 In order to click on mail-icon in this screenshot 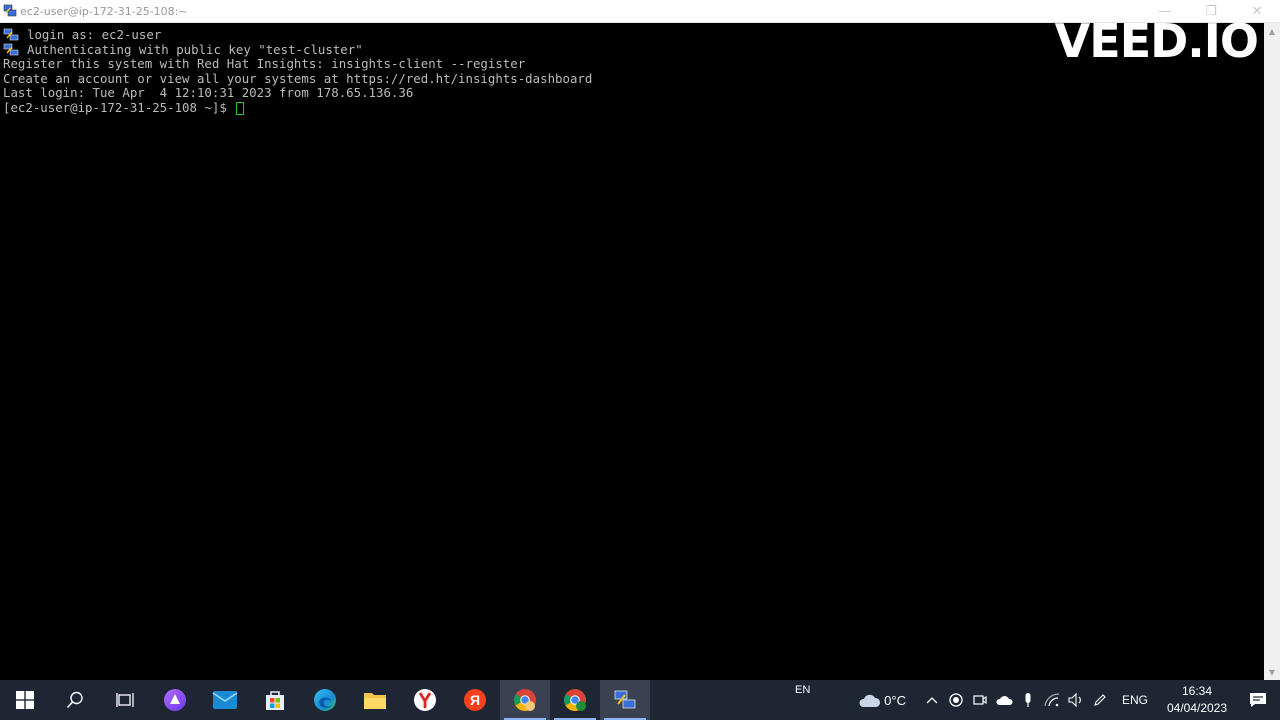, I will do `click(225, 700)`.